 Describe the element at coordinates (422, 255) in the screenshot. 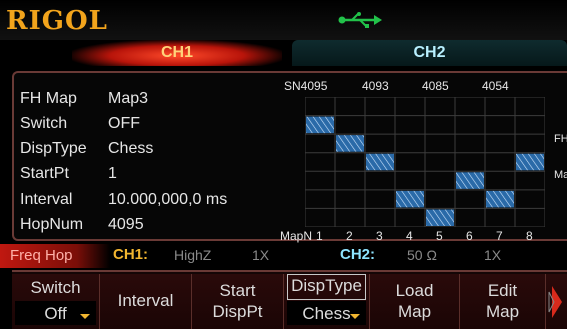

I see `ch2-impedance: 50 Ω` at that location.